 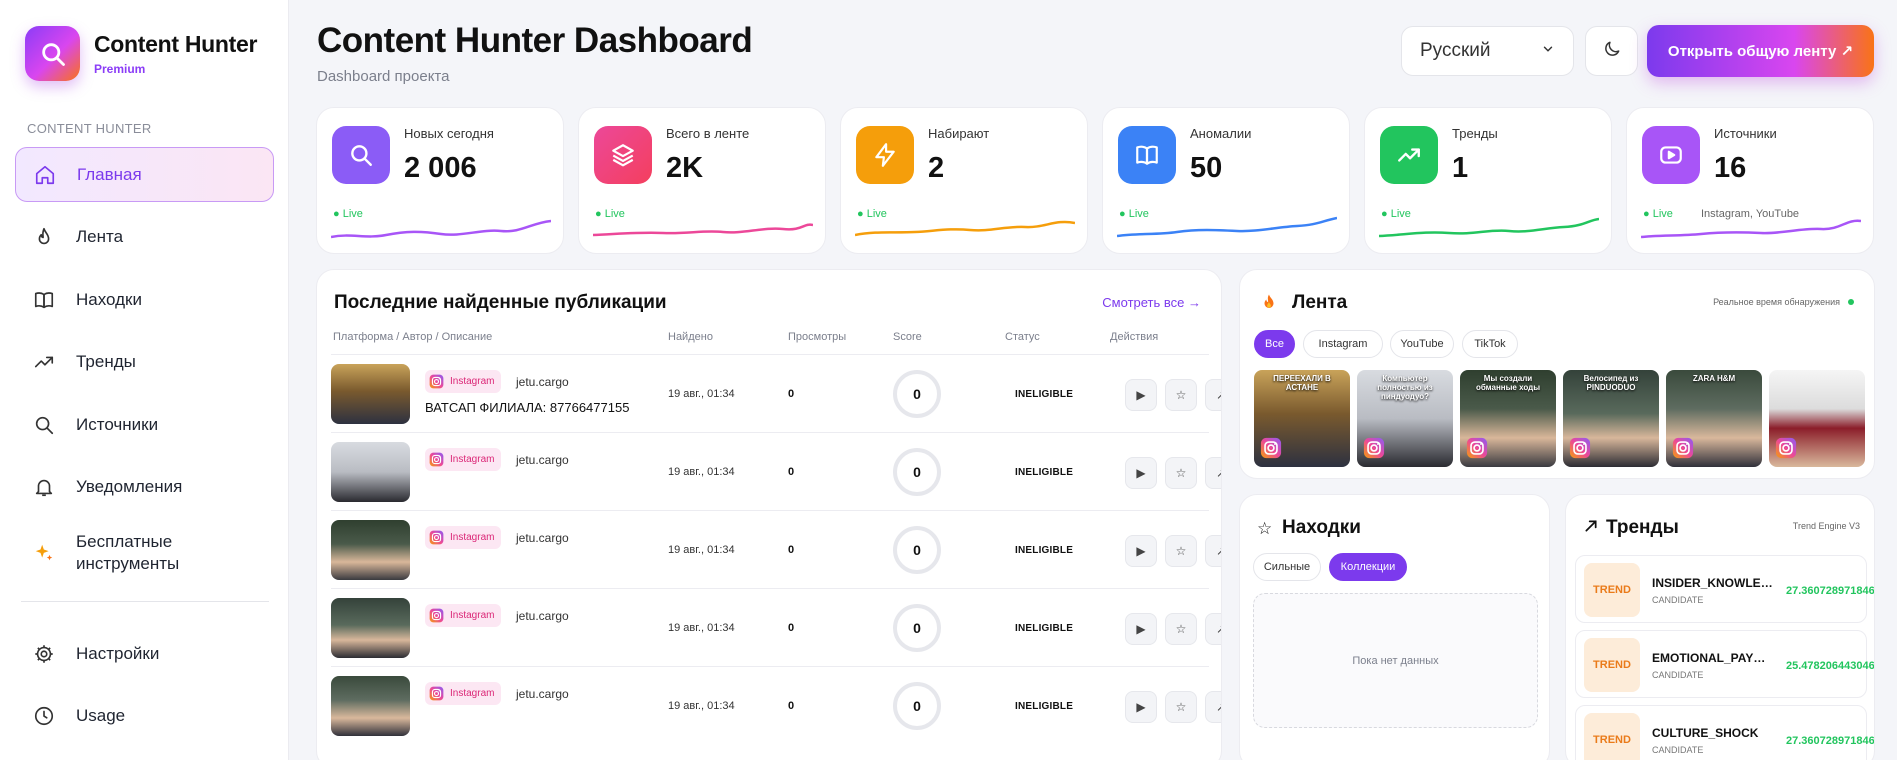 What do you see at coordinates (1508, 383) in the screenshot?
I see `tile-caption: Мы создали обманные ходы` at bounding box center [1508, 383].